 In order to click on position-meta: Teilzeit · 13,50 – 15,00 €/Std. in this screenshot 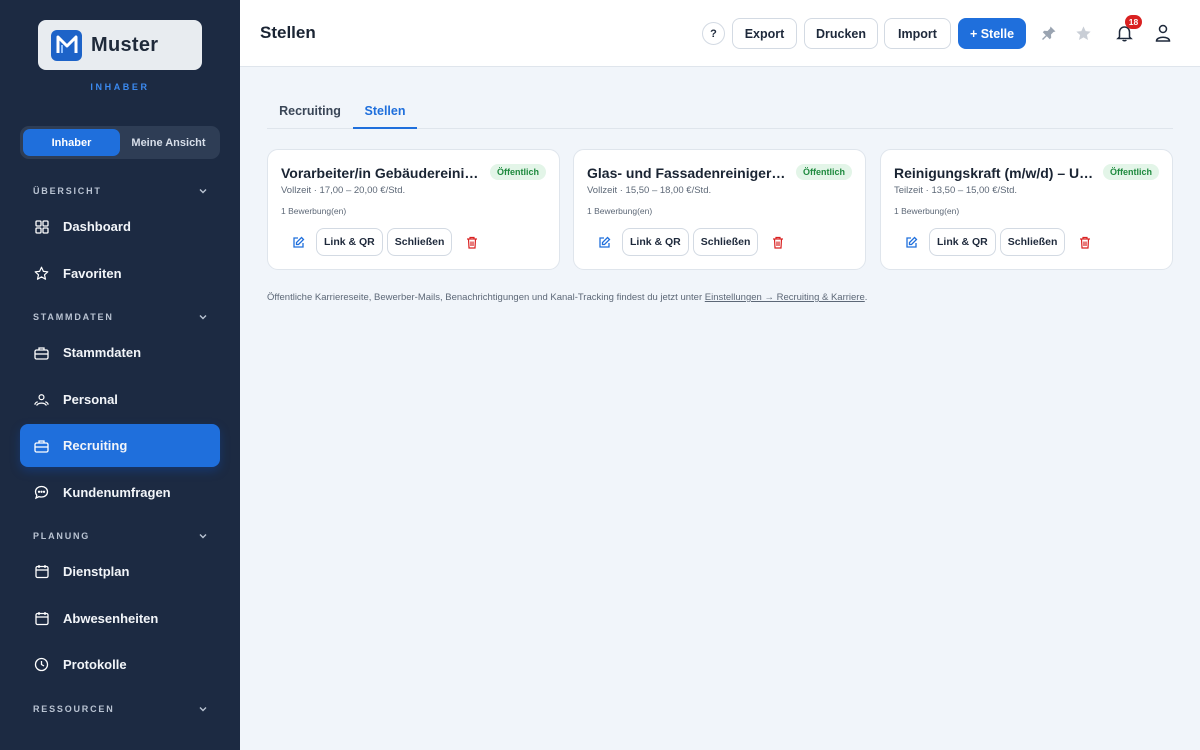, I will do `click(956, 190)`.